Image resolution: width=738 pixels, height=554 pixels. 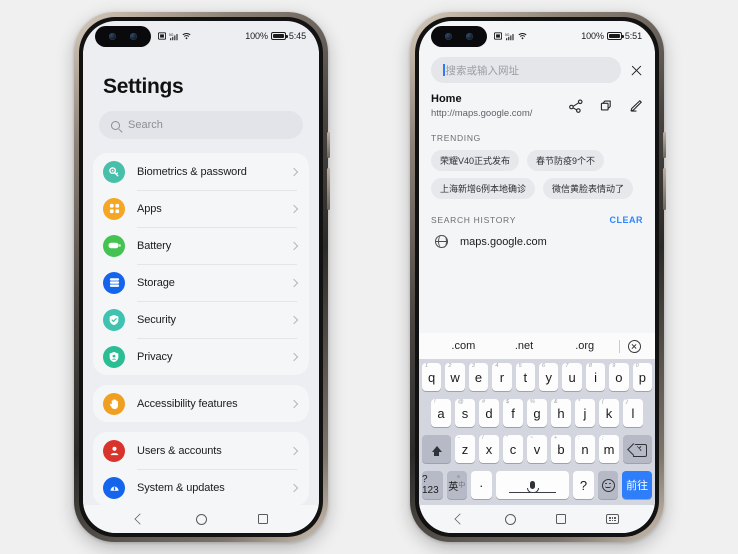 I want to click on key-b: + b, so click(x=561, y=449).